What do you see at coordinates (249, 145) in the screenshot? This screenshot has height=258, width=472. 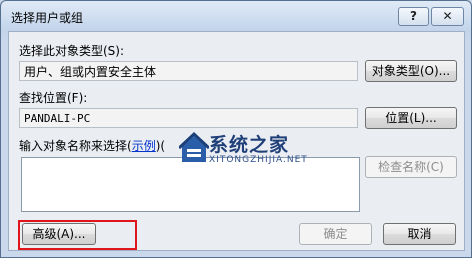 I see `watermark-brand: 系统之家` at bounding box center [249, 145].